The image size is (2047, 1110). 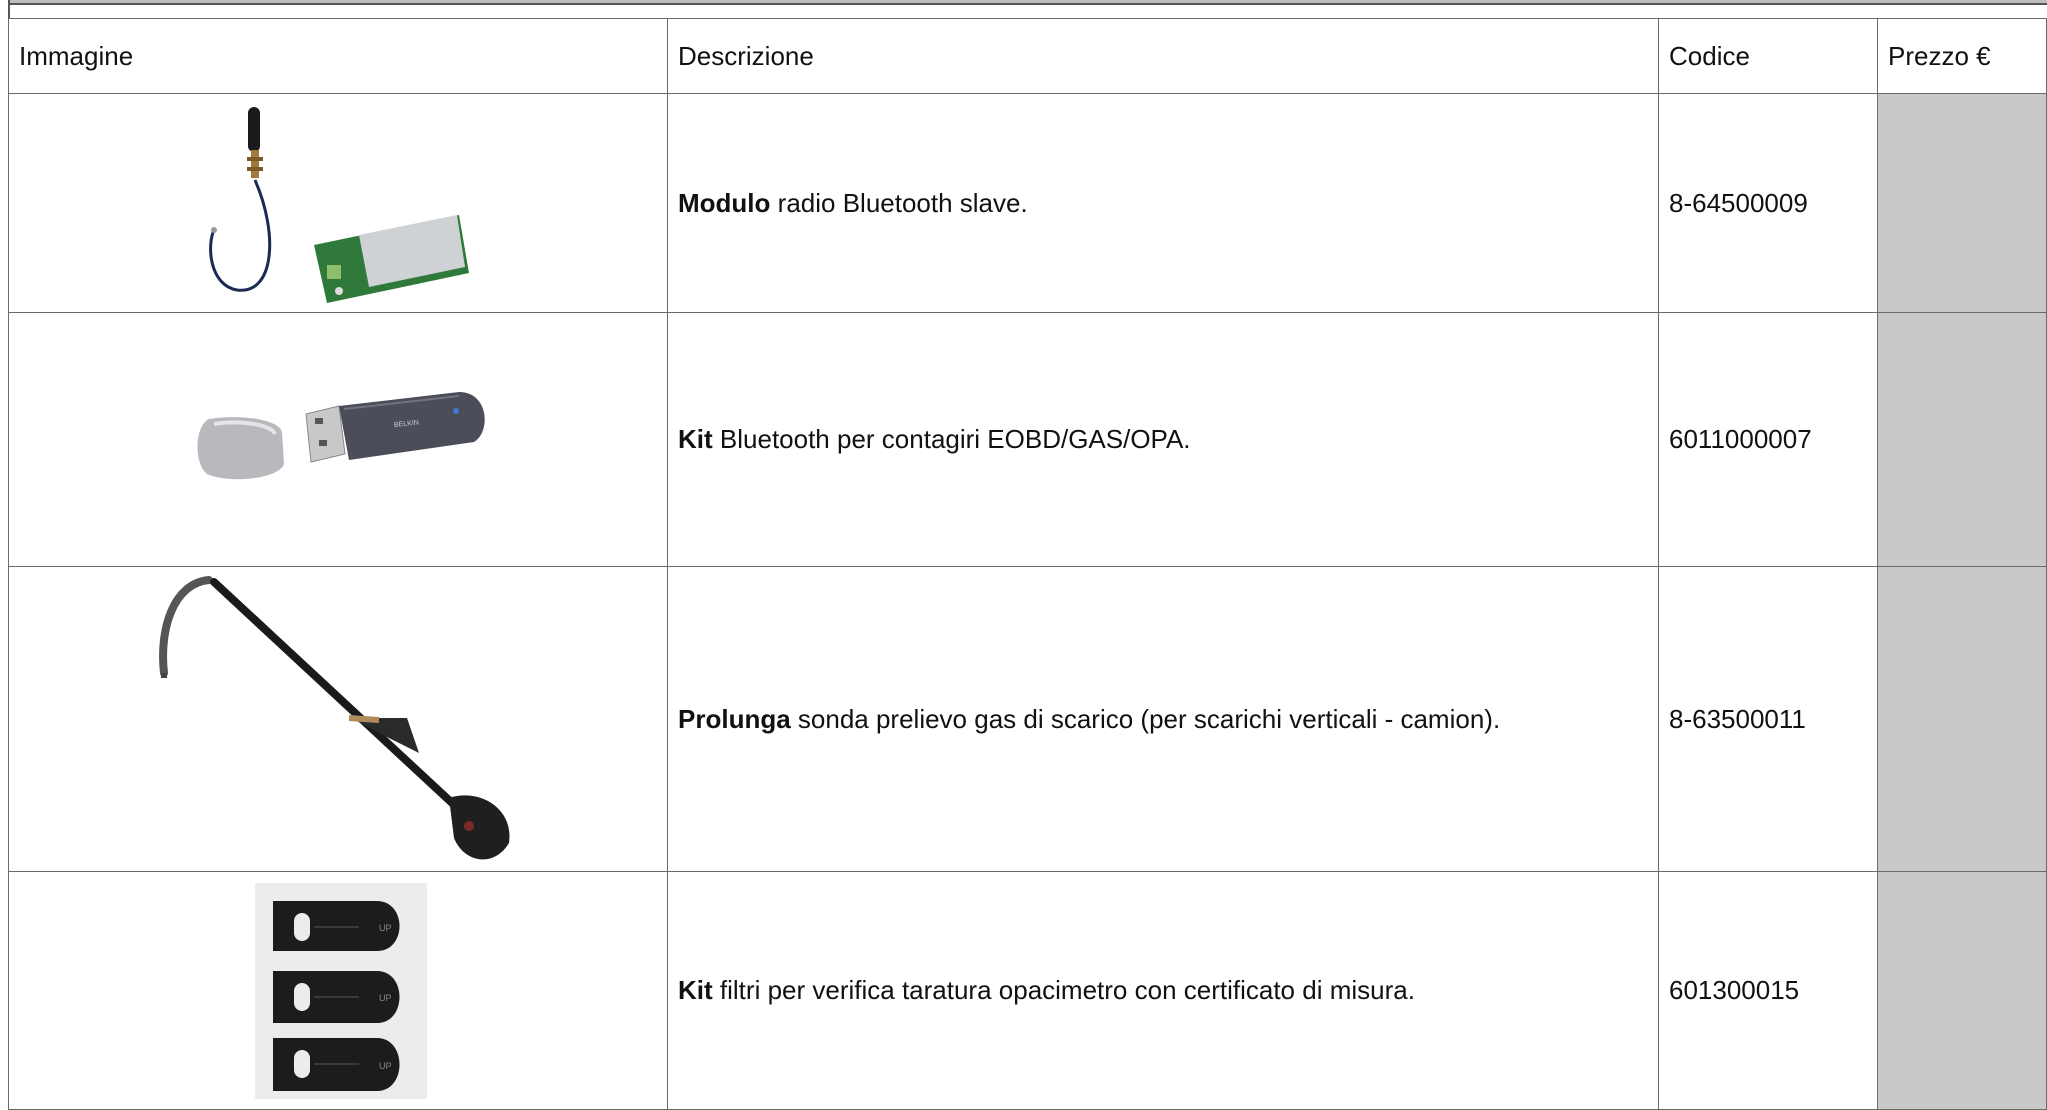 What do you see at coordinates (1962, 56) in the screenshot?
I see `header-price: Prezzo €` at bounding box center [1962, 56].